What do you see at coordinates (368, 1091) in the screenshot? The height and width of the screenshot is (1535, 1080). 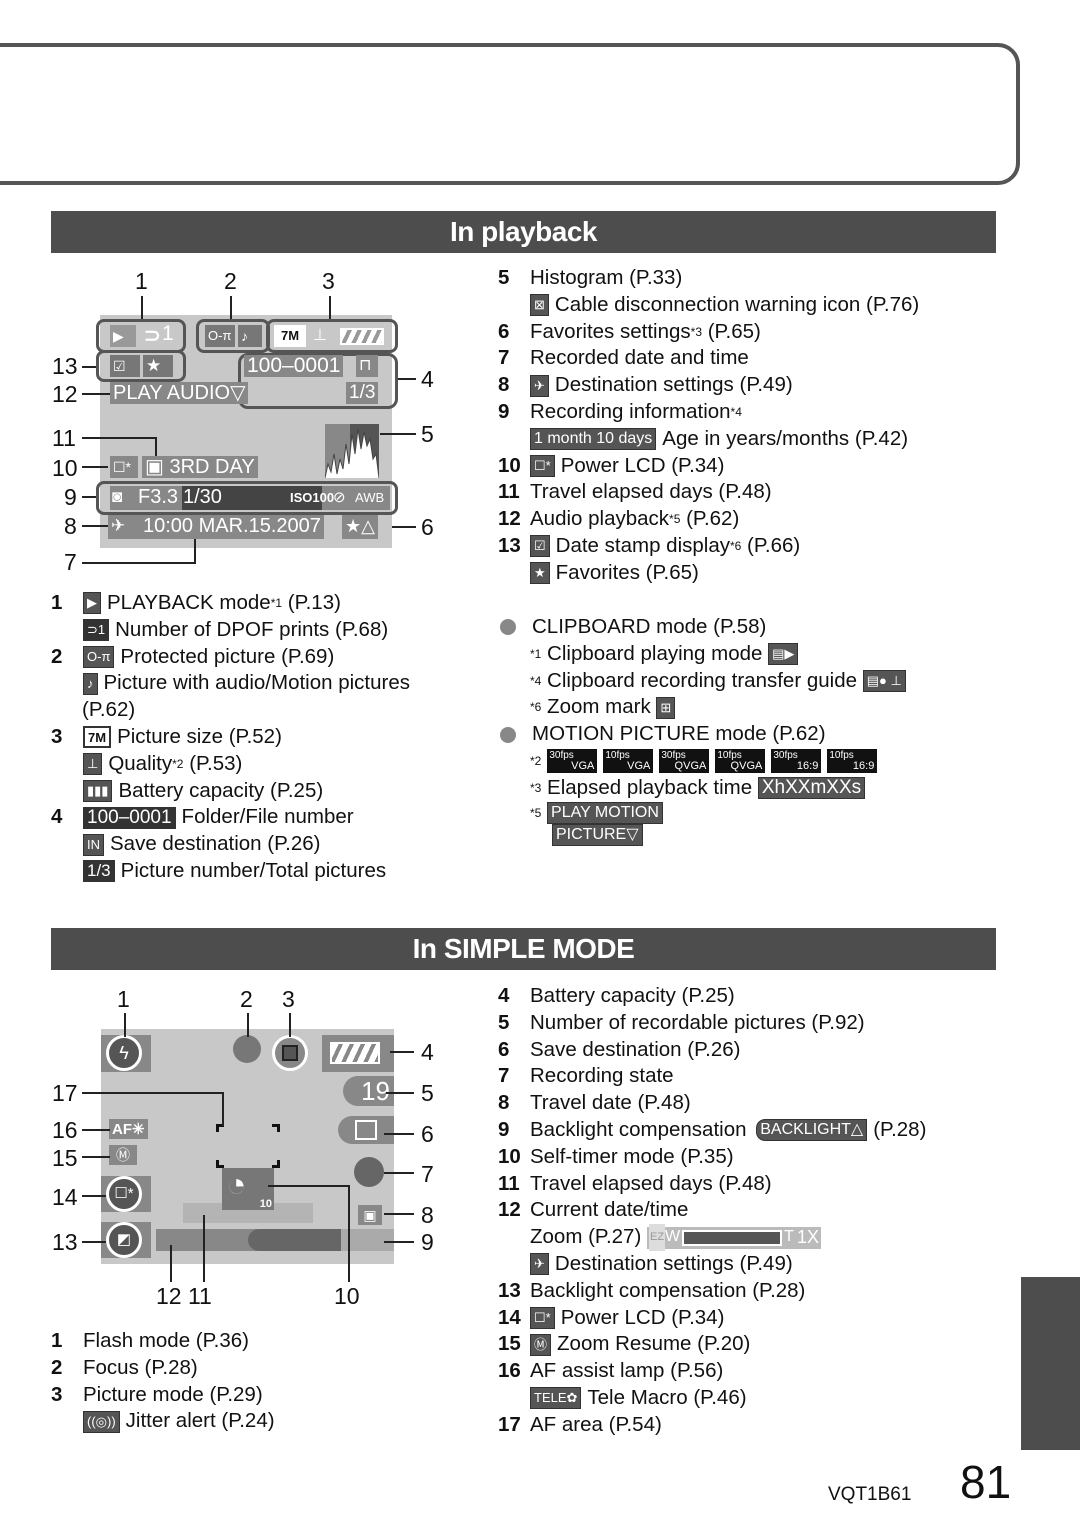 I see `recordable-count: 19` at bounding box center [368, 1091].